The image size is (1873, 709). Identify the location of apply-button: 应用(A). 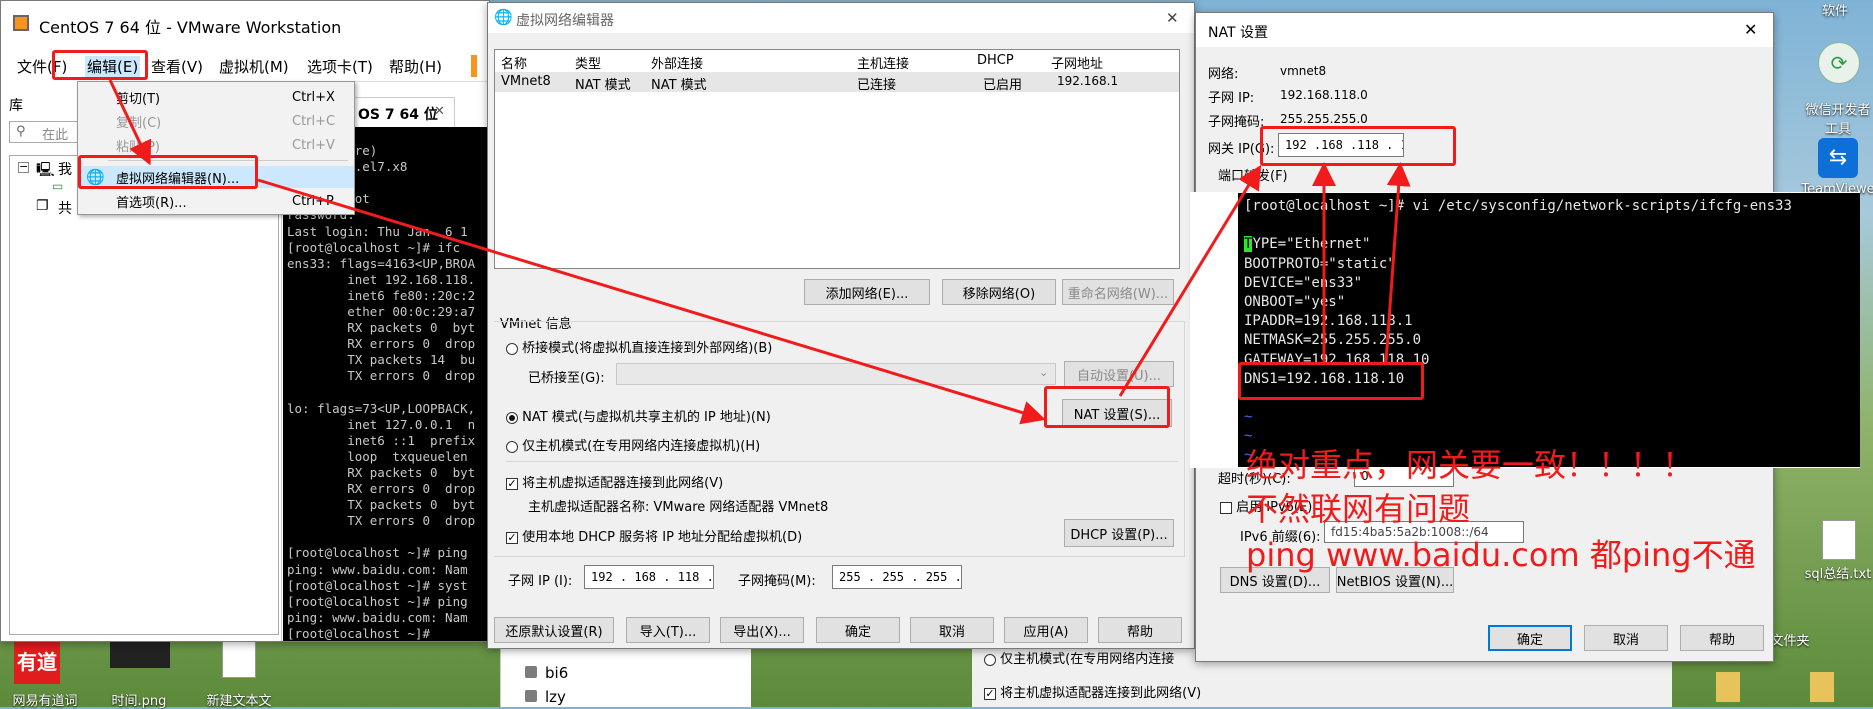
(1046, 630).